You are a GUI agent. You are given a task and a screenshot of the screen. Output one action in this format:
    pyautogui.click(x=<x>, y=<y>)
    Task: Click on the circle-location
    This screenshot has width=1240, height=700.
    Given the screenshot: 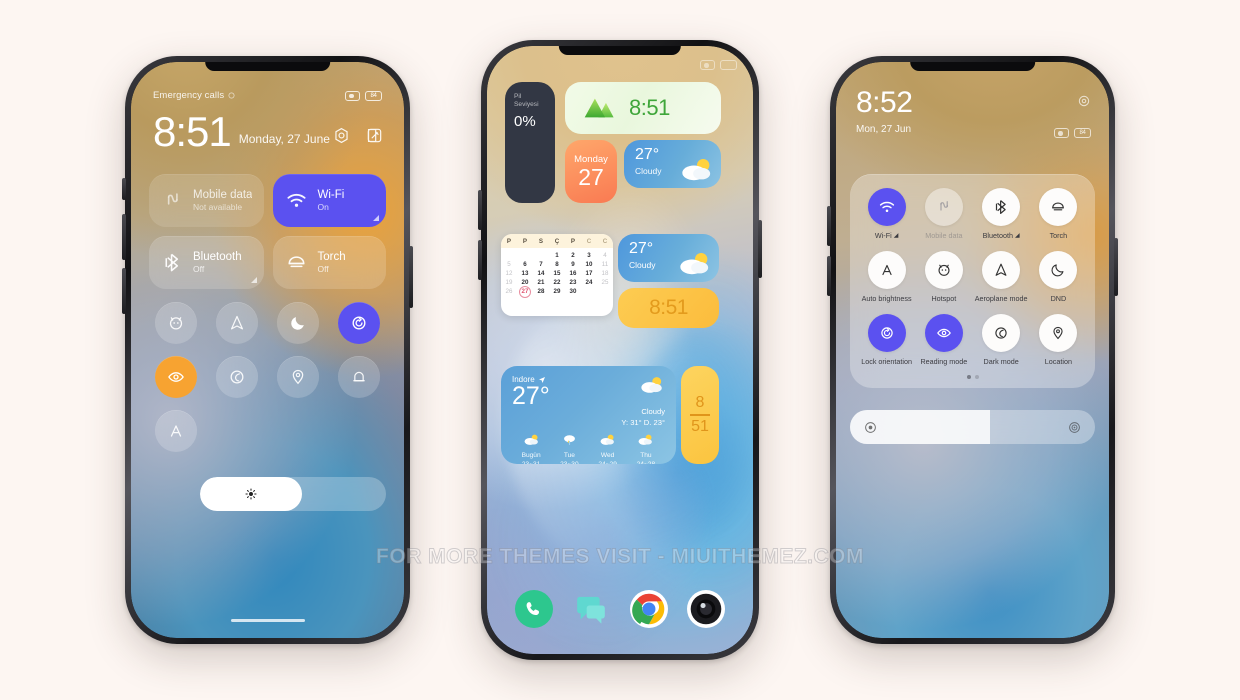 What is the action you would take?
    pyautogui.click(x=298, y=377)
    